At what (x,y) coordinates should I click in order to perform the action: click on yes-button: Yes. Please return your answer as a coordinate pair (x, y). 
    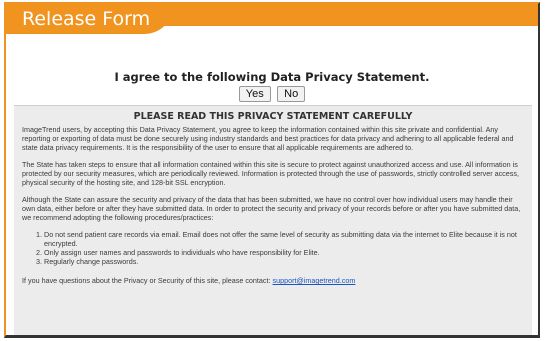
    Looking at the image, I should click on (254, 94).